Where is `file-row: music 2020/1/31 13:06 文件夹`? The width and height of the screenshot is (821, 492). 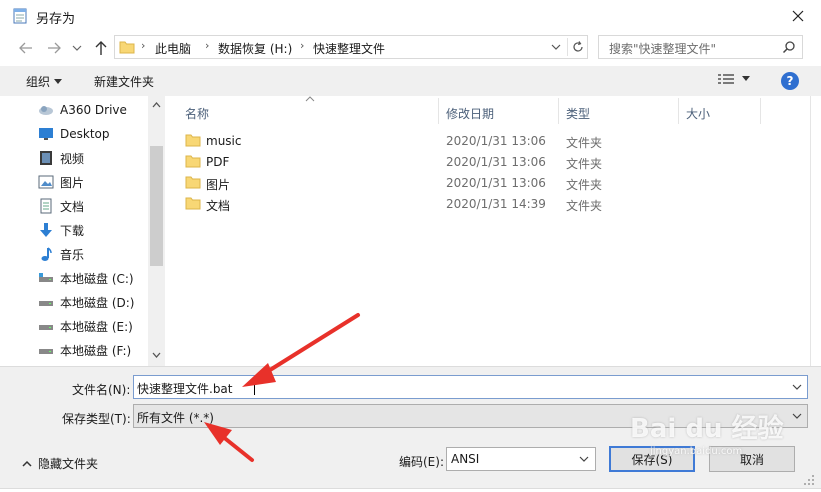 file-row: music 2020/1/31 13:06 文件夹 is located at coordinates (485, 141).